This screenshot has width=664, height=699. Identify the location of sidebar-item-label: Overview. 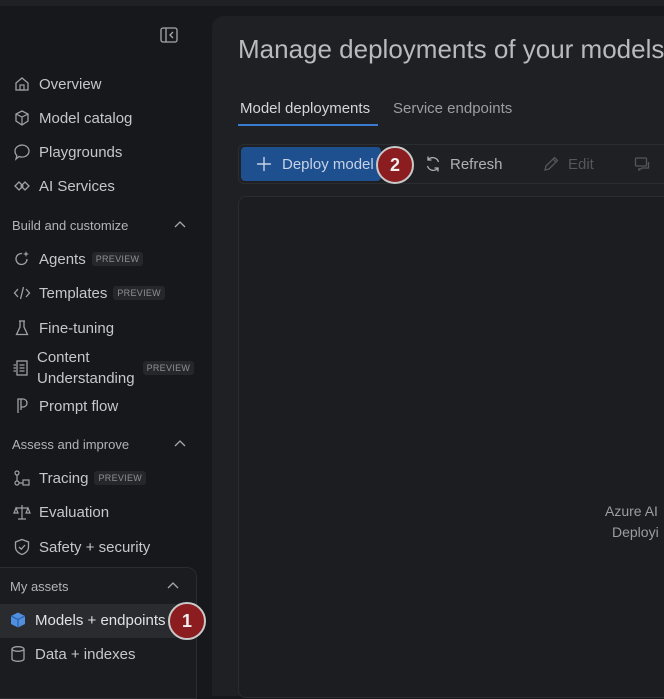
(70, 84).